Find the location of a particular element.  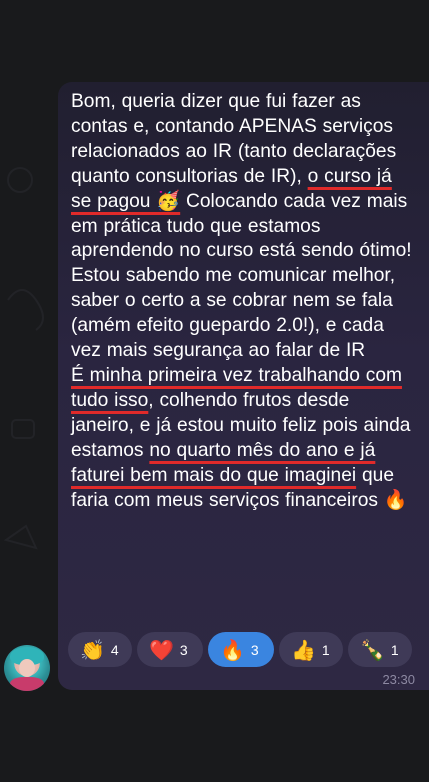

reaction-clapping-hands: 👏 4 is located at coordinates (100, 649).